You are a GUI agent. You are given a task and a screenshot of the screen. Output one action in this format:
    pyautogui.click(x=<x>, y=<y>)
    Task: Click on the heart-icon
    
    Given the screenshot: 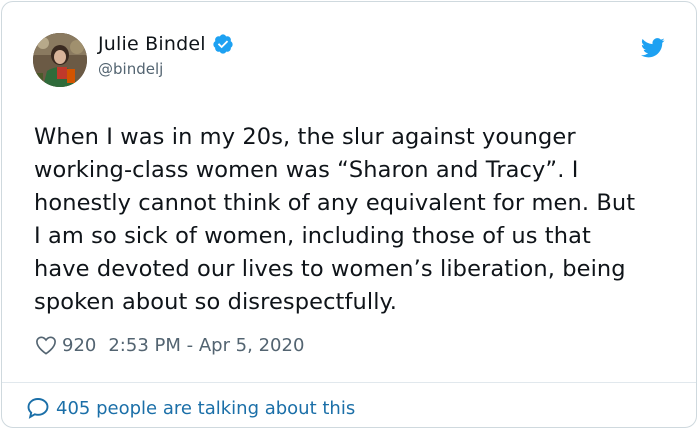 What is the action you would take?
    pyautogui.click(x=46, y=345)
    